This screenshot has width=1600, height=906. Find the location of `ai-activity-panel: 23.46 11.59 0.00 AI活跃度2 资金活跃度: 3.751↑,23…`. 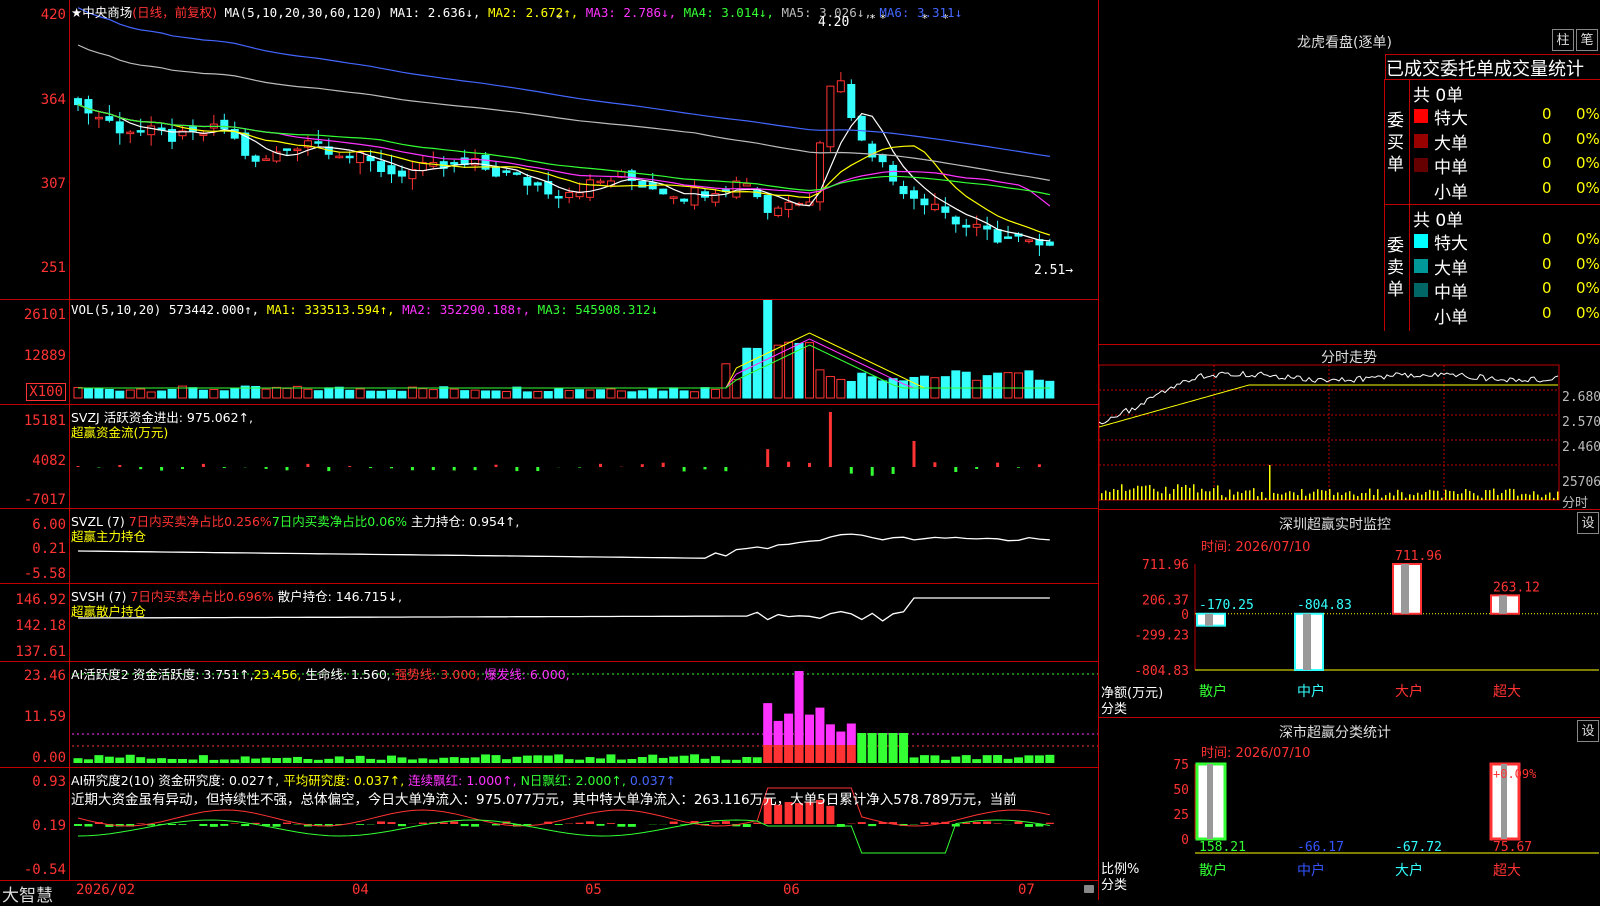

ai-activity-panel: 23.46 11.59 0.00 AI活跃度2 资金活跃度: 3.751↑,23… is located at coordinates (549, 715).